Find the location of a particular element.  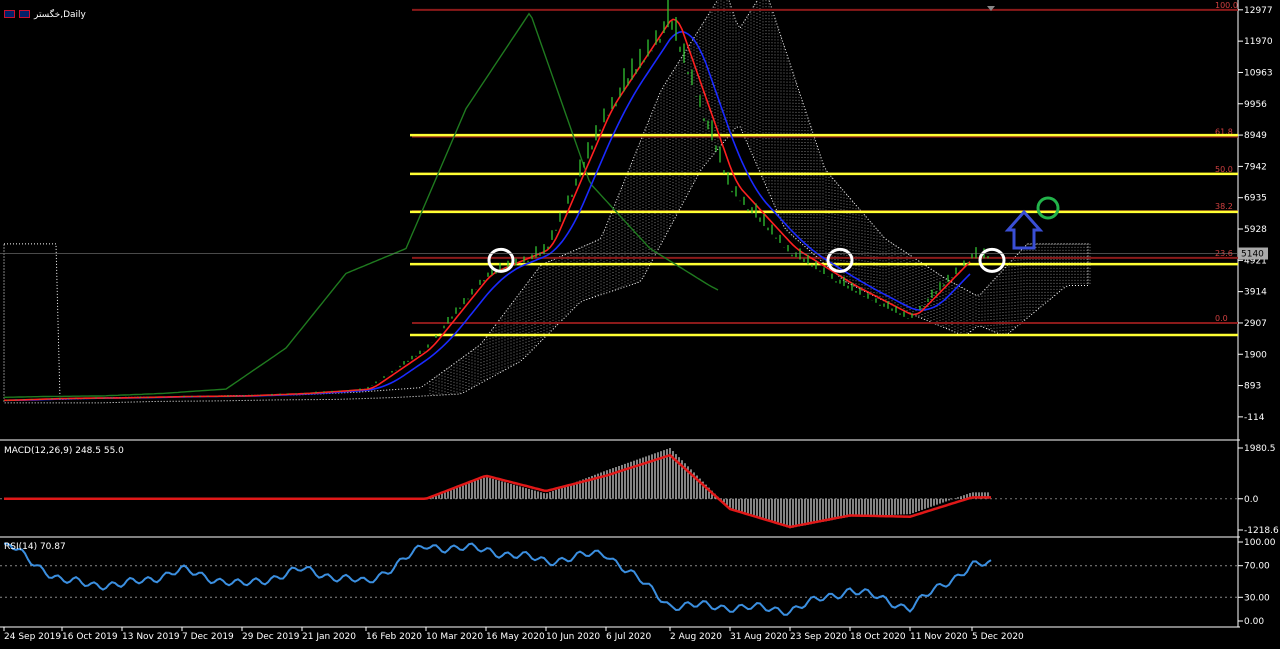

price-tick-label: 1900 is located at coordinates (1255, 355).